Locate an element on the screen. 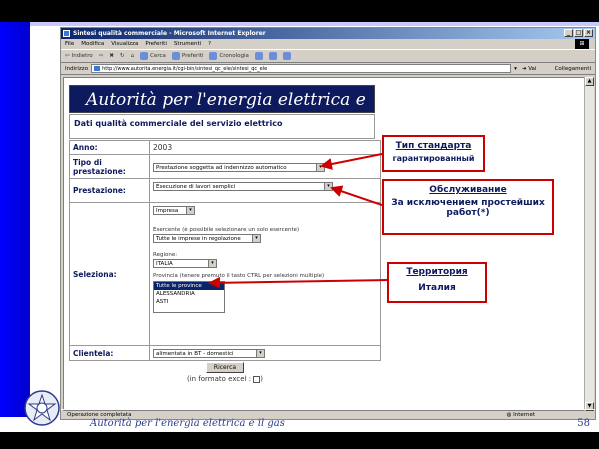 The image size is (599, 449). back-button: ⇦ Indietro is located at coordinates (79, 56).